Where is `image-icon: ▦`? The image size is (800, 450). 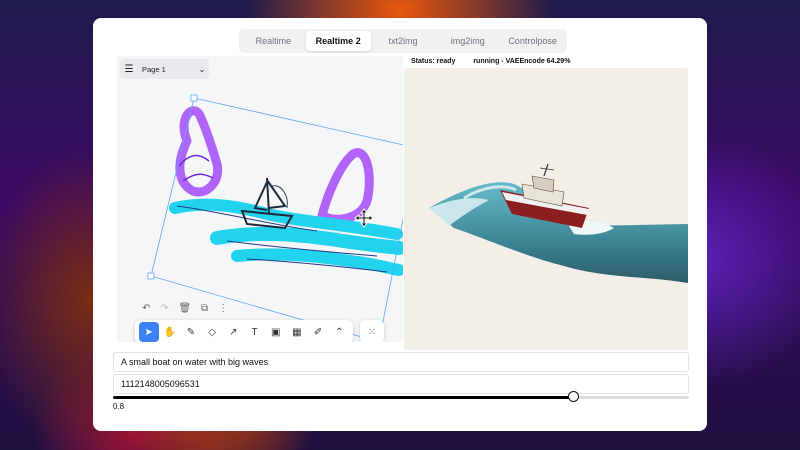
image-icon: ▦ is located at coordinates (297, 332).